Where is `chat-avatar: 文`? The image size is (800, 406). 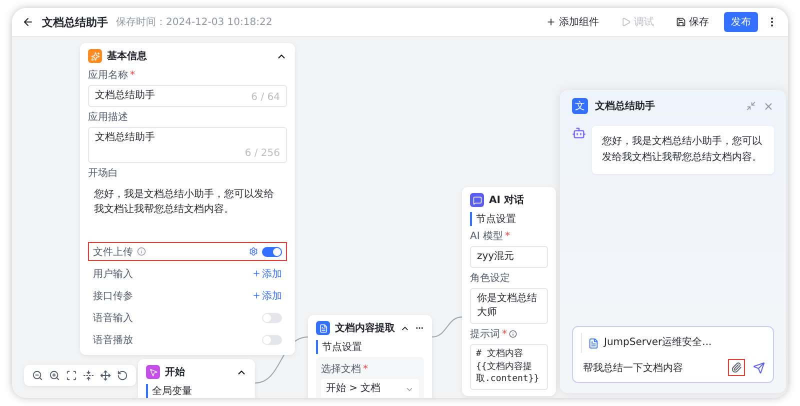
chat-avatar: 文 is located at coordinates (580, 106).